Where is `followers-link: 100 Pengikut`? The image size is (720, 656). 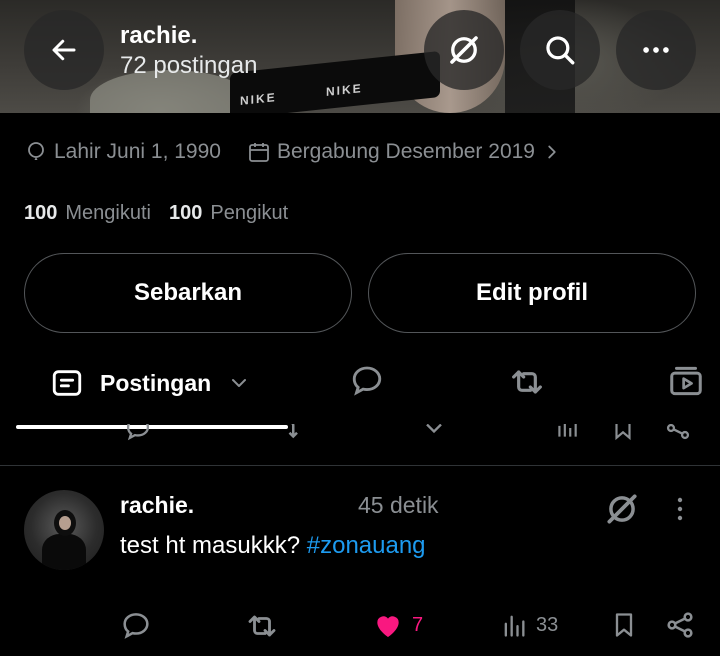
followers-link: 100 Pengikut is located at coordinates (228, 213).